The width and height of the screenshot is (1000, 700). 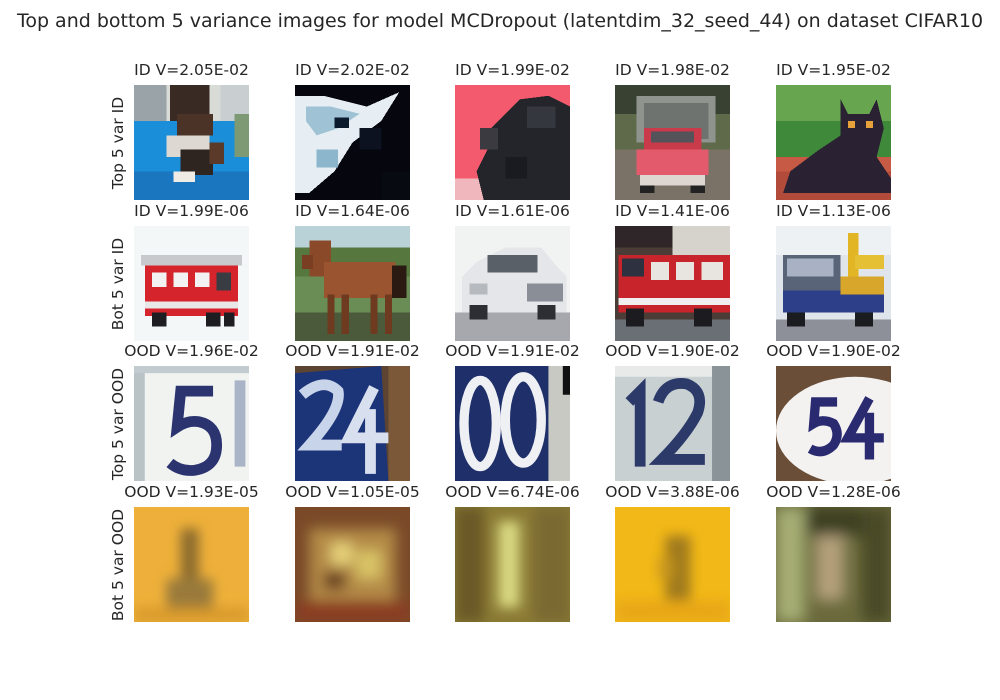 I want to click on image-blurry-yellow-digit, so click(x=672, y=564).